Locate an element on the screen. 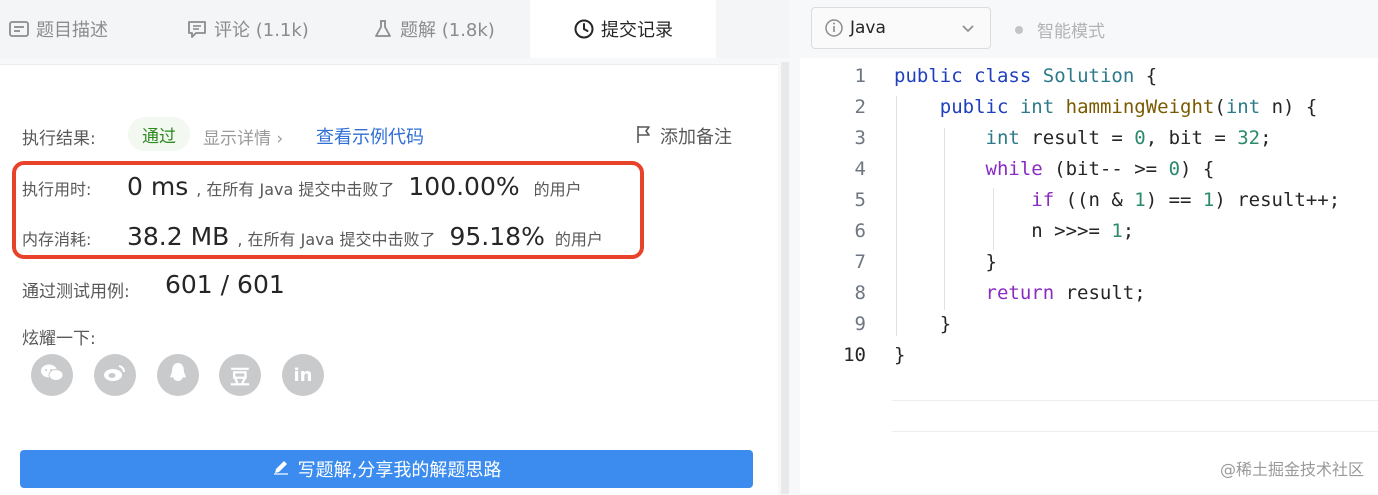 Image resolution: width=1378 pixels, height=495 pixels. line-number: 2 is located at coordinates (860, 107).